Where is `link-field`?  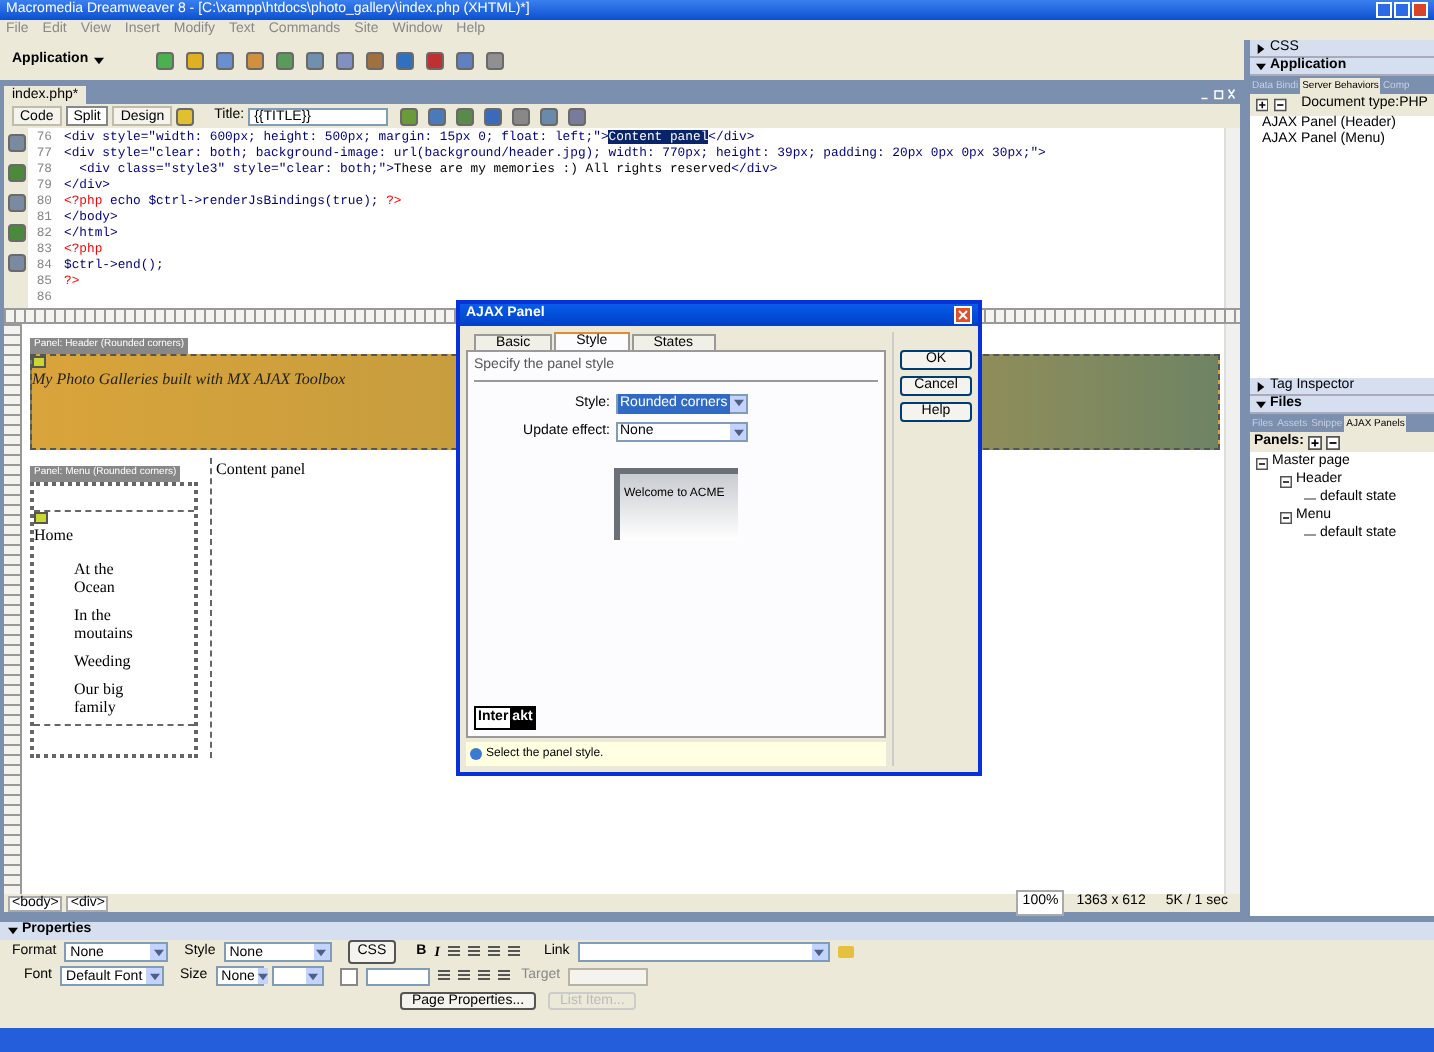
link-field is located at coordinates (703, 952).